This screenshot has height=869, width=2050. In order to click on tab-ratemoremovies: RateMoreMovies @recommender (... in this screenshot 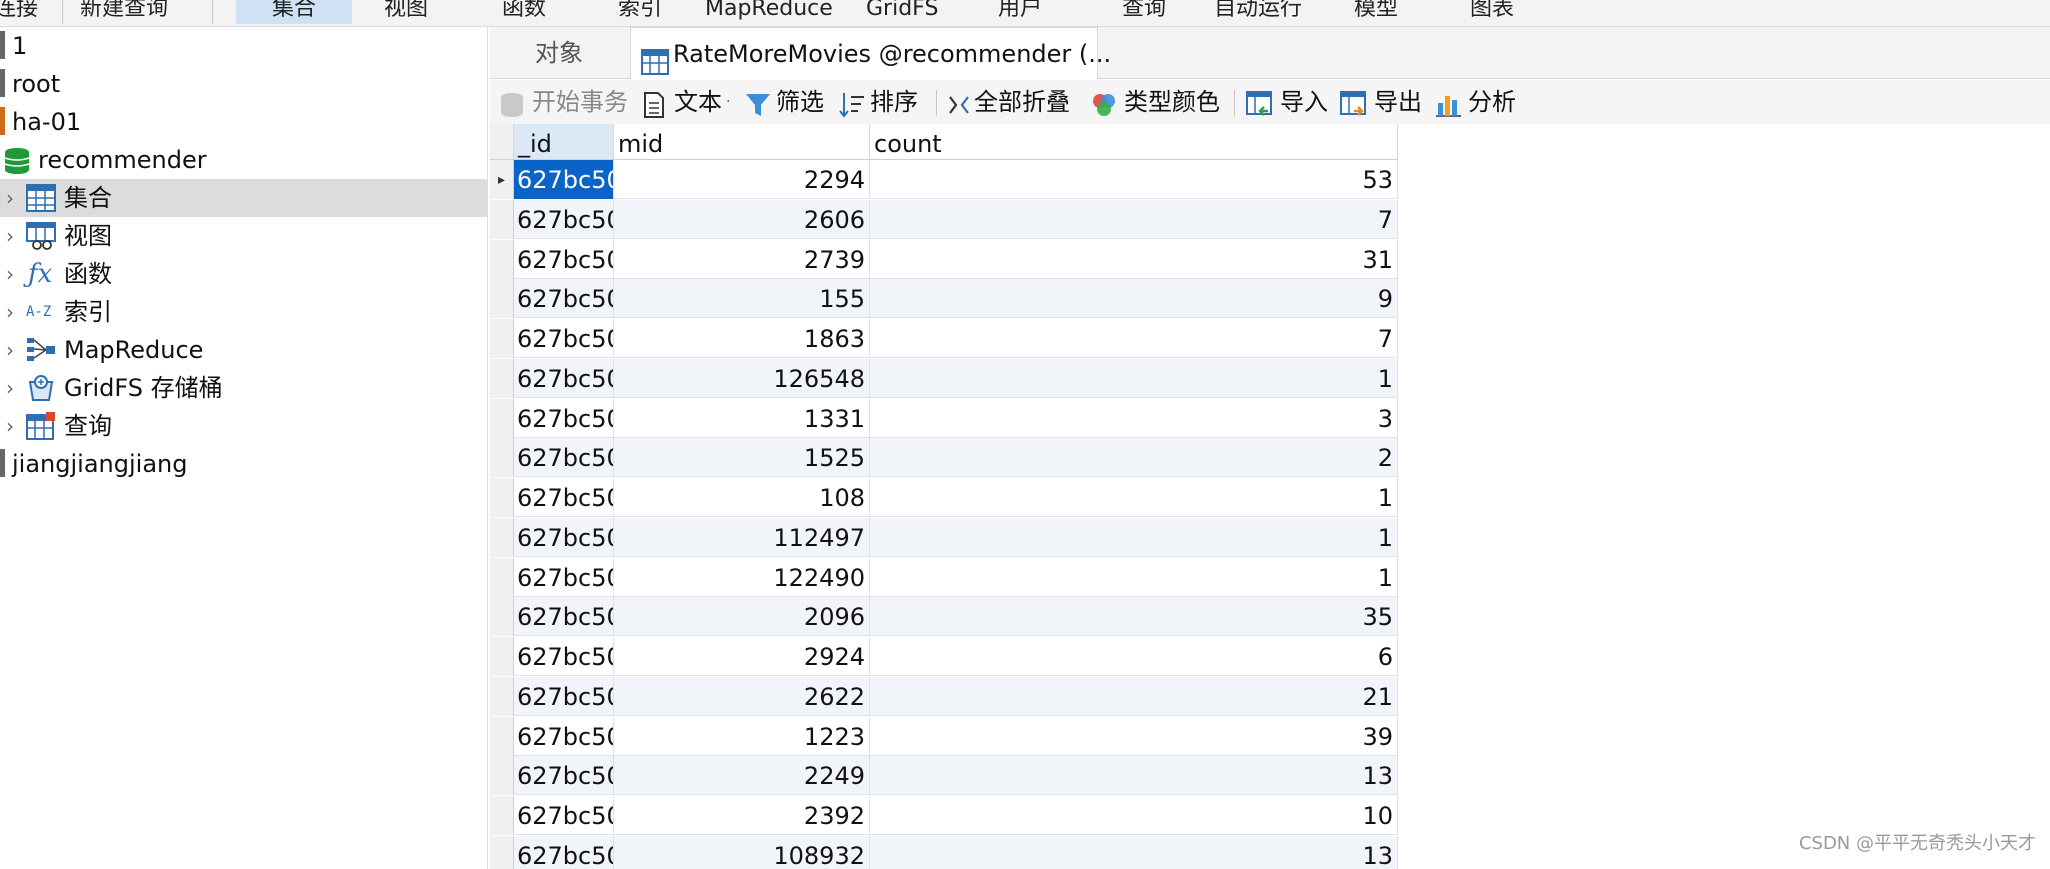, I will do `click(870, 53)`.